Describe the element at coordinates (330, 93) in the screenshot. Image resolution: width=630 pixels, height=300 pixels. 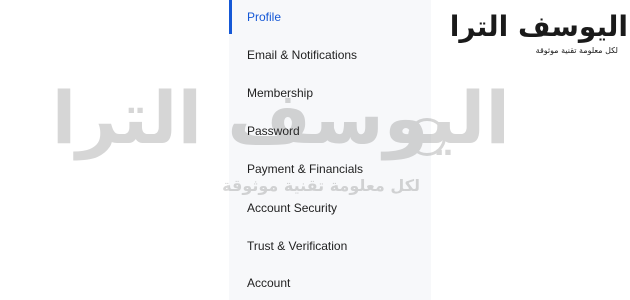
I see `sidebar-item-membership: Membership` at that location.